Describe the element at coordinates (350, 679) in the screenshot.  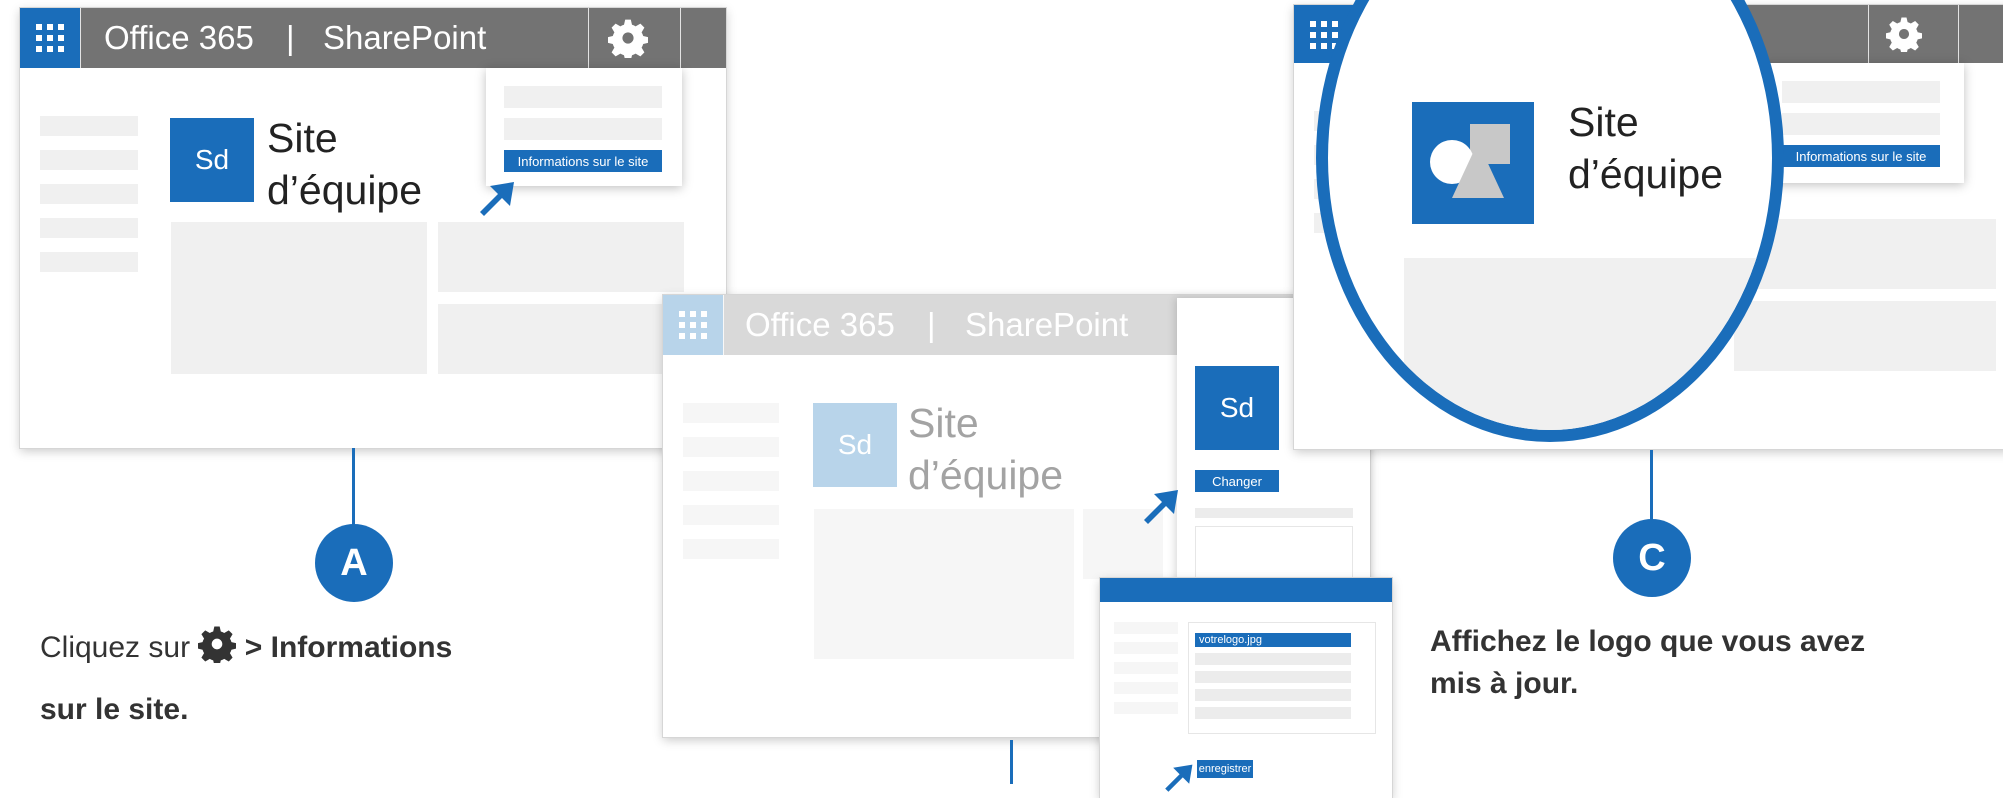
I see `step-a-instruction: Cliquez sur > Informations sur le site.` at that location.